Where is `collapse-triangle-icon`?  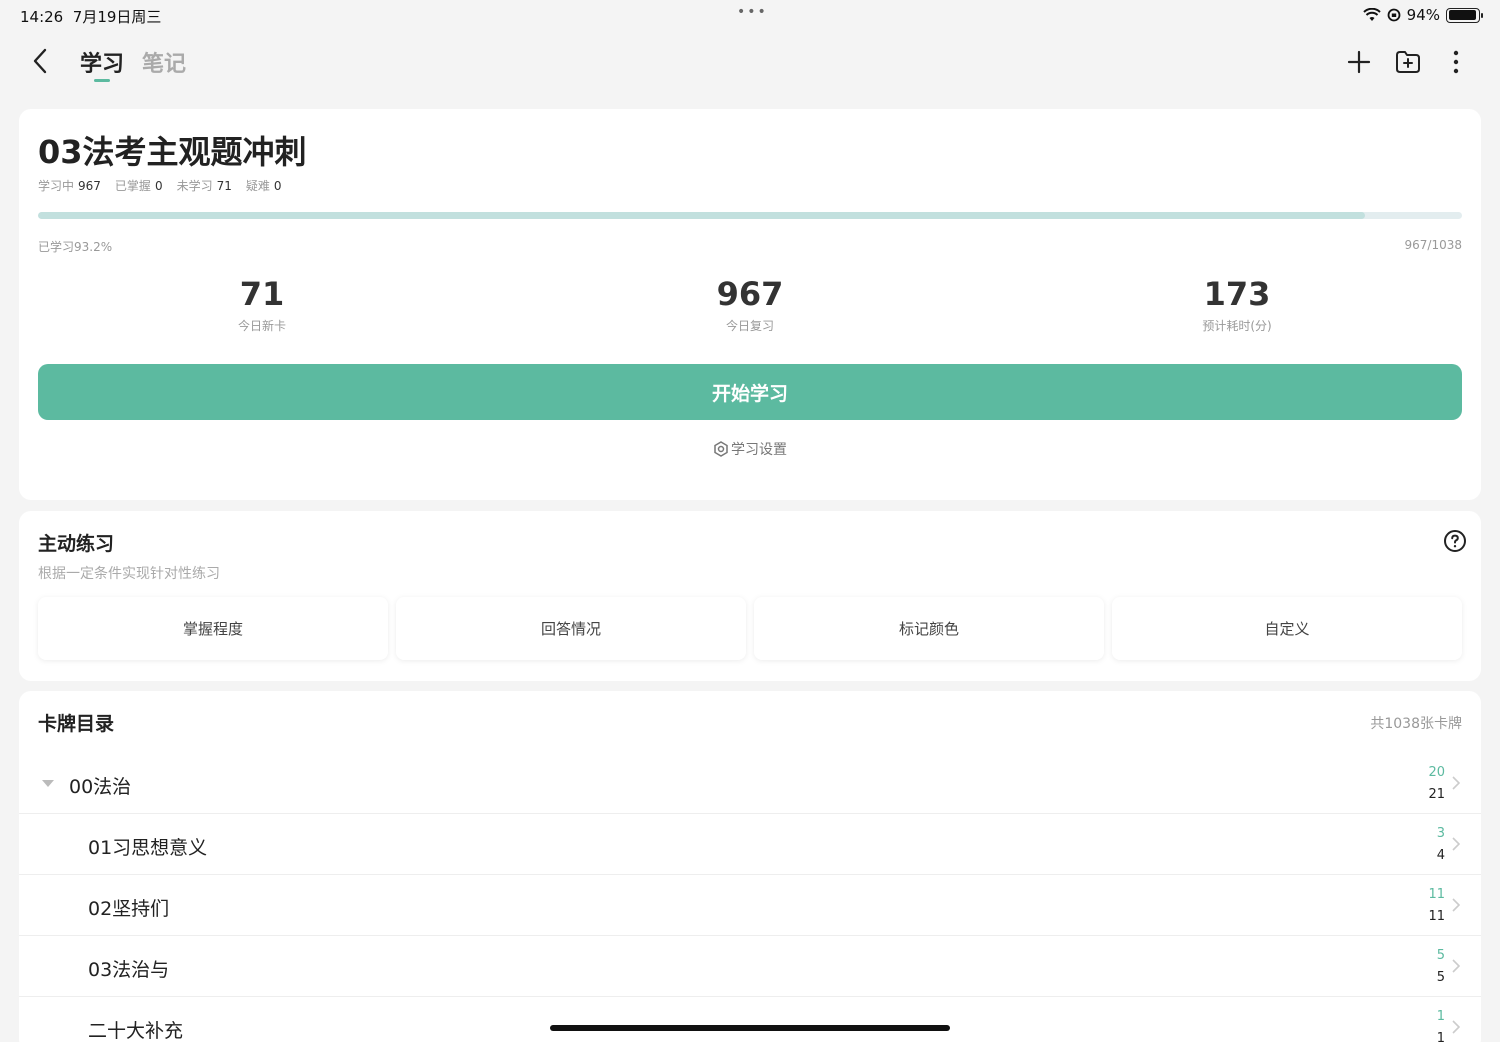 collapse-triangle-icon is located at coordinates (48, 783).